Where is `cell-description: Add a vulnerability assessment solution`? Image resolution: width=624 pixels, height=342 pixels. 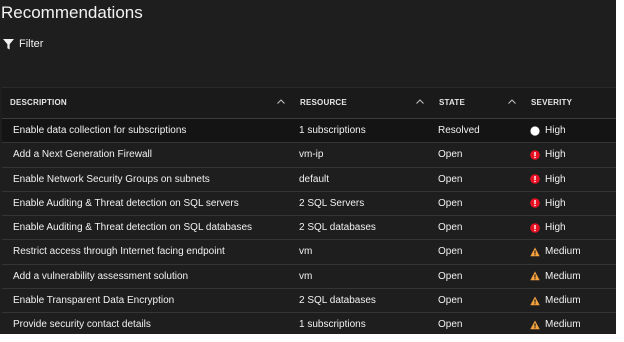 cell-description: Add a vulnerability assessment solution is located at coordinates (101, 276).